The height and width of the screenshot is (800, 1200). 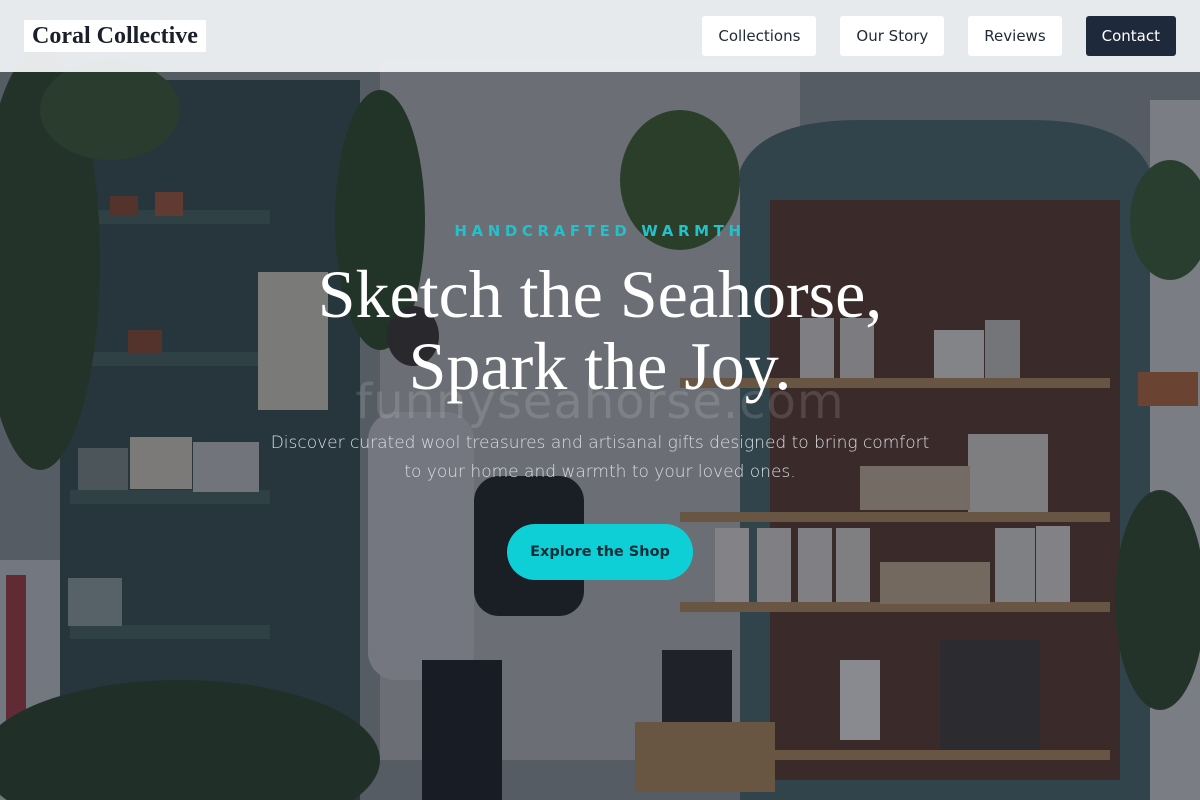 What do you see at coordinates (600, 231) in the screenshot?
I see `hero-eyebrow: HANDCRAFTED WARMTH` at bounding box center [600, 231].